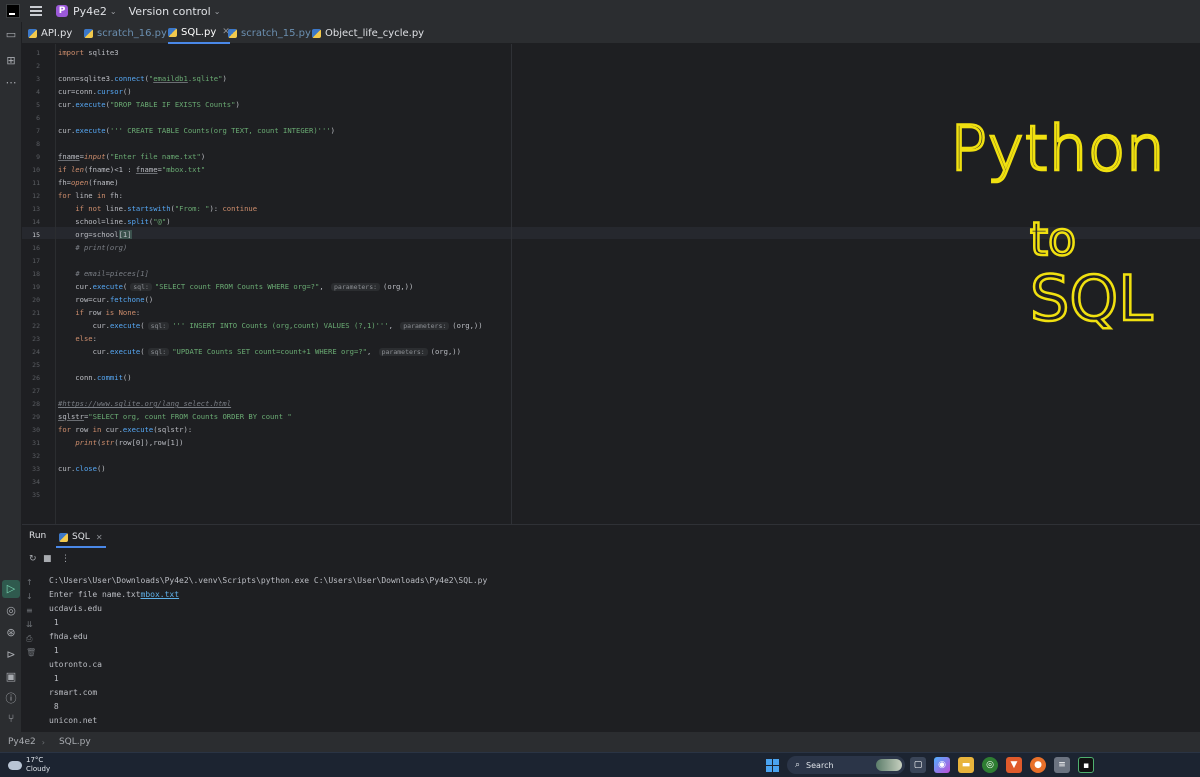 Image resolution: width=1200 pixels, height=777 pixels. I want to click on windows-taskbar: 17°C Cloudy ⌕ Search ▢ ◉ ▬ ◎ ▼ ● ≡ ▪, so click(600, 764).